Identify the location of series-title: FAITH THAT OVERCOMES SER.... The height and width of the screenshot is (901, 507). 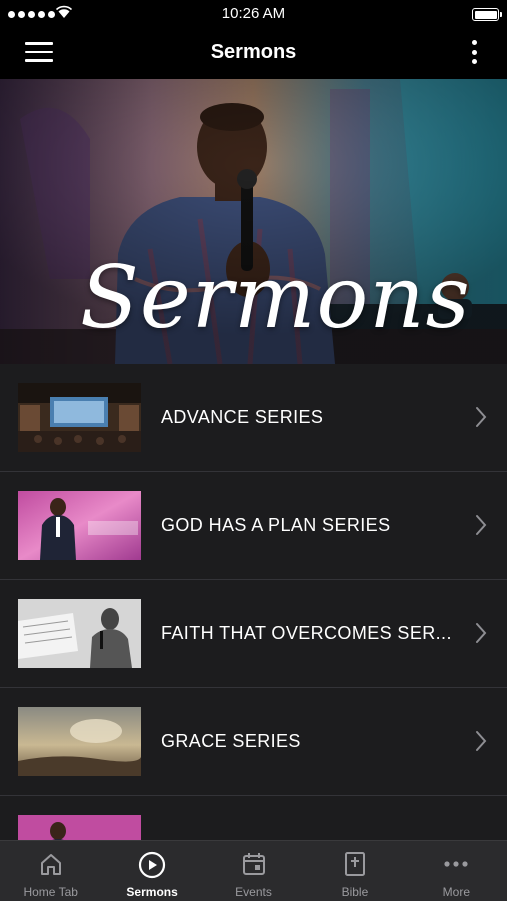
(306, 633).